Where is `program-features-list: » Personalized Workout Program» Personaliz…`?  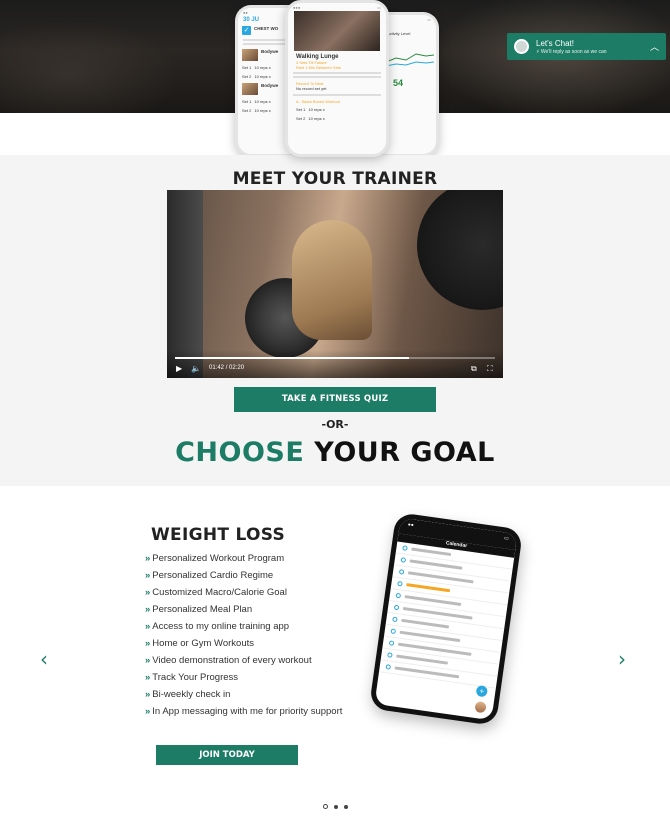
program-features-list: » Personalized Workout Program» Personaliz… is located at coordinates (245, 638).